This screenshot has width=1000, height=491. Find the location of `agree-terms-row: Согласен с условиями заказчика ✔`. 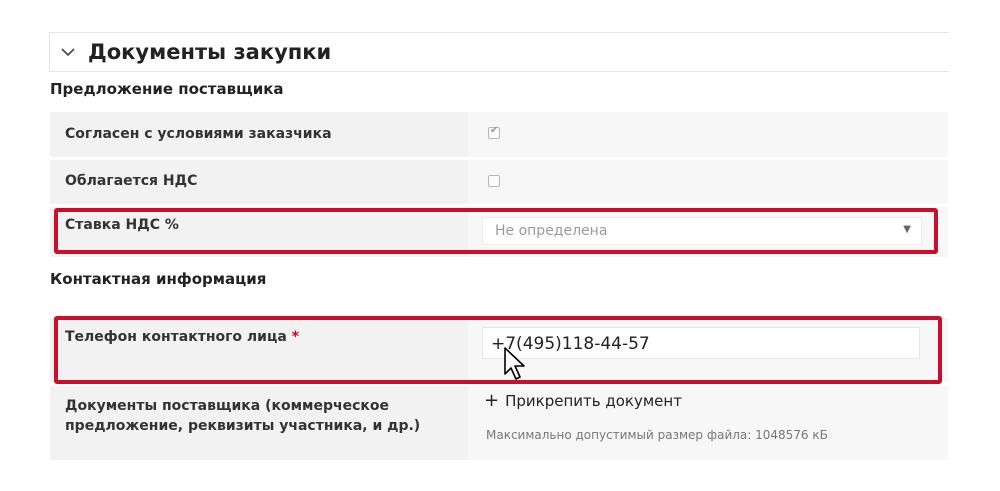

agree-terms-row: Согласен с условиями заказчика ✔ is located at coordinates (499, 134).